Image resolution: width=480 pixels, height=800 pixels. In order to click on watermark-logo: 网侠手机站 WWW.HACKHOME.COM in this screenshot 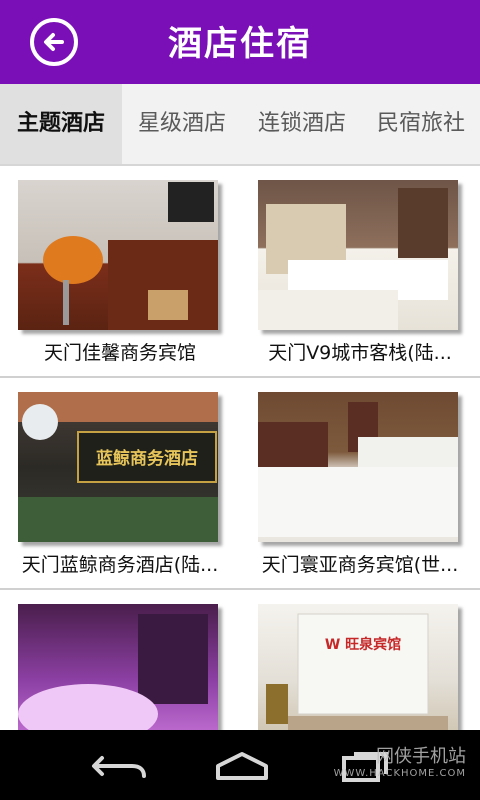, I will do `click(399, 762)`.